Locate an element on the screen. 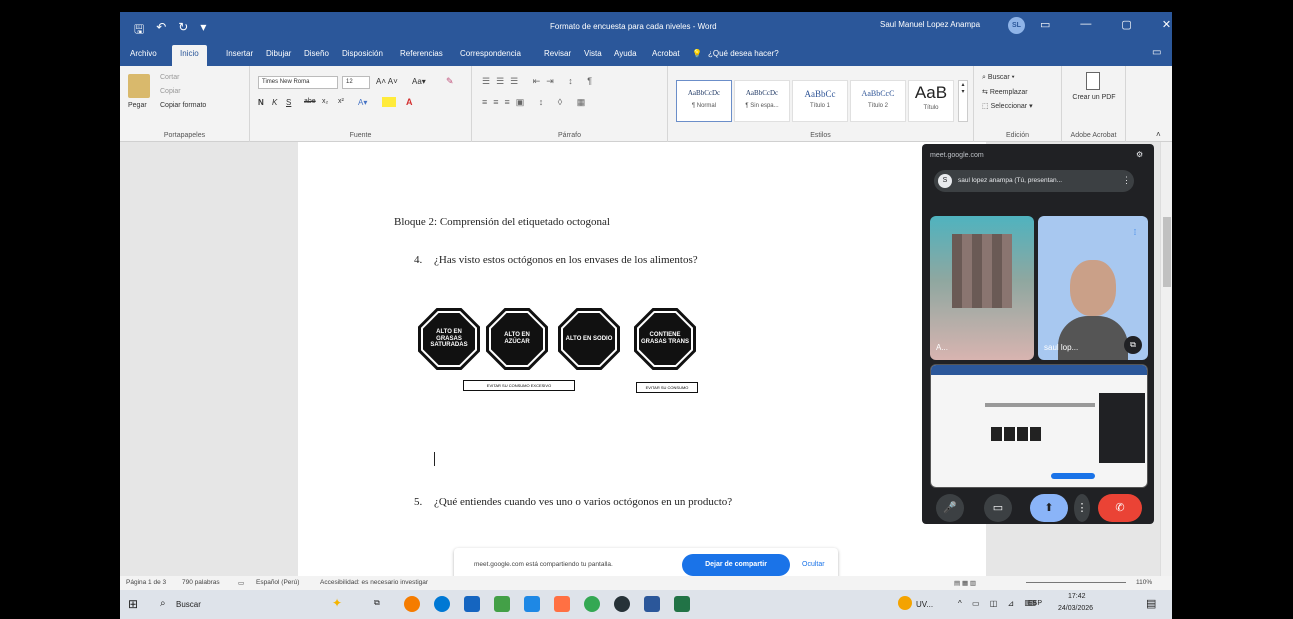 Image resolution: width=1293 pixels, height=619 pixels. list-icons: ☰☰☰ ⇤⇥ ↕ ¶ is located at coordinates (540, 81).